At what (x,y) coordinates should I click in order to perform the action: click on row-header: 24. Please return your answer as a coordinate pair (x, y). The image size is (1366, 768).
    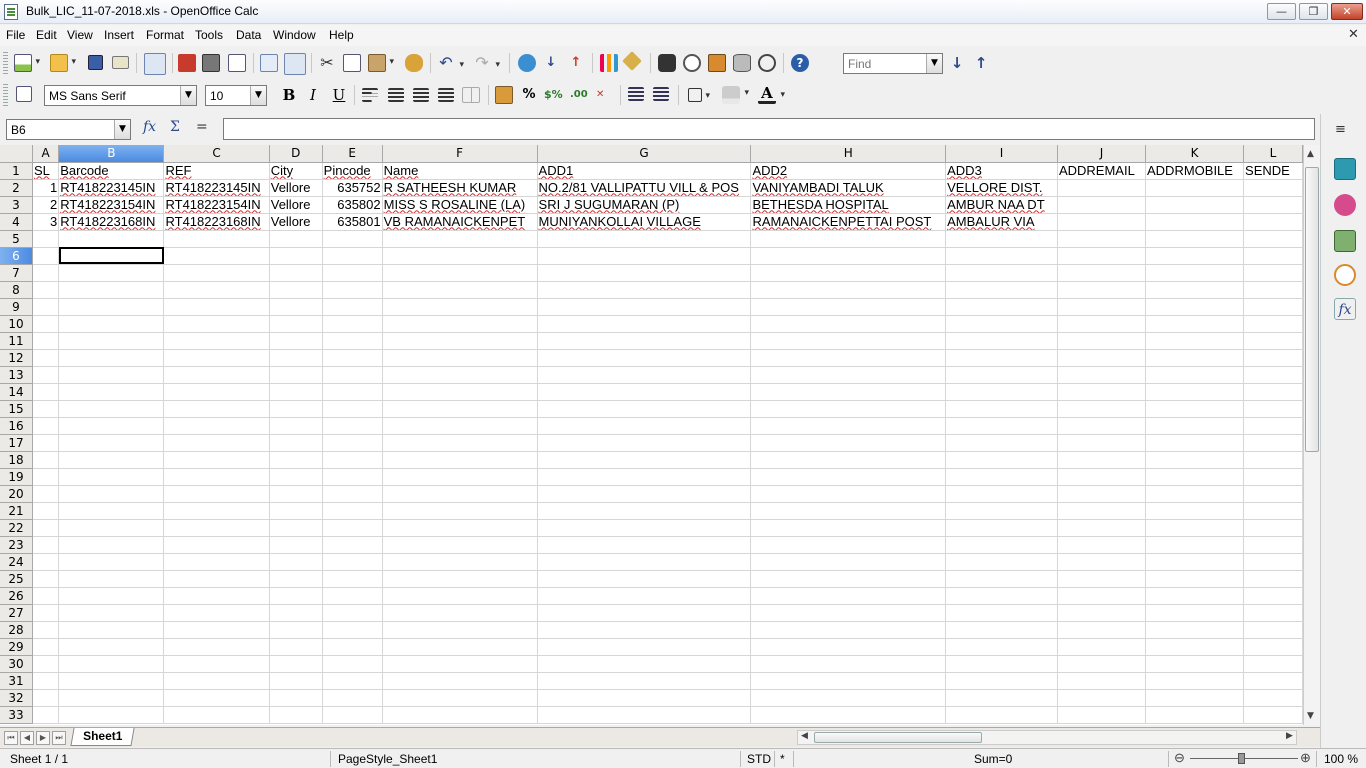
    Looking at the image, I should click on (16, 562).